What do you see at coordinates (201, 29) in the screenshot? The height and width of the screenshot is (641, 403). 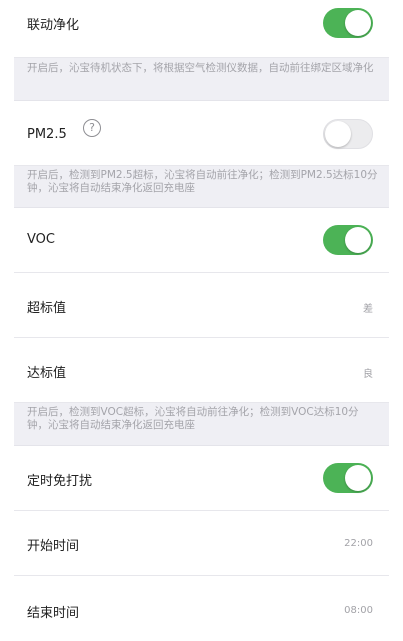 I see `linkage-purify-row: 联动净化` at bounding box center [201, 29].